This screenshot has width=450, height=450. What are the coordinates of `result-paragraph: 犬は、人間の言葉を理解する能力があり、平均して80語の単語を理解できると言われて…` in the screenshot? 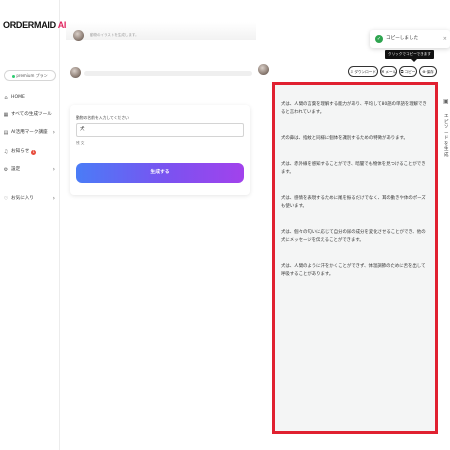 It's located at (354, 108).